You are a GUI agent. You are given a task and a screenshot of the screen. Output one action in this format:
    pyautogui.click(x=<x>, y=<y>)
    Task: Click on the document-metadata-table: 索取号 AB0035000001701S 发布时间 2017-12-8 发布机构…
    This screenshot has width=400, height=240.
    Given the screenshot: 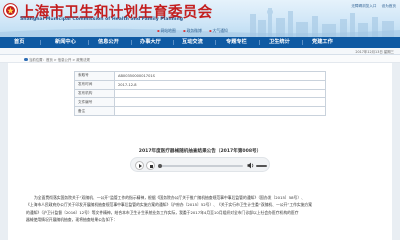 What is the action you would take?
    pyautogui.click(x=200, y=93)
    